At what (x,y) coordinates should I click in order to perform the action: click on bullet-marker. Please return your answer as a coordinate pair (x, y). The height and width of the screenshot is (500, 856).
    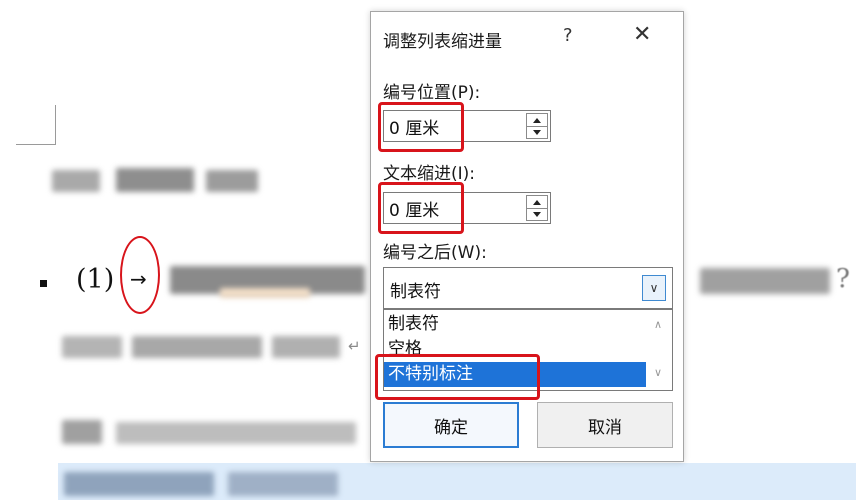
    Looking at the image, I should click on (43, 283).